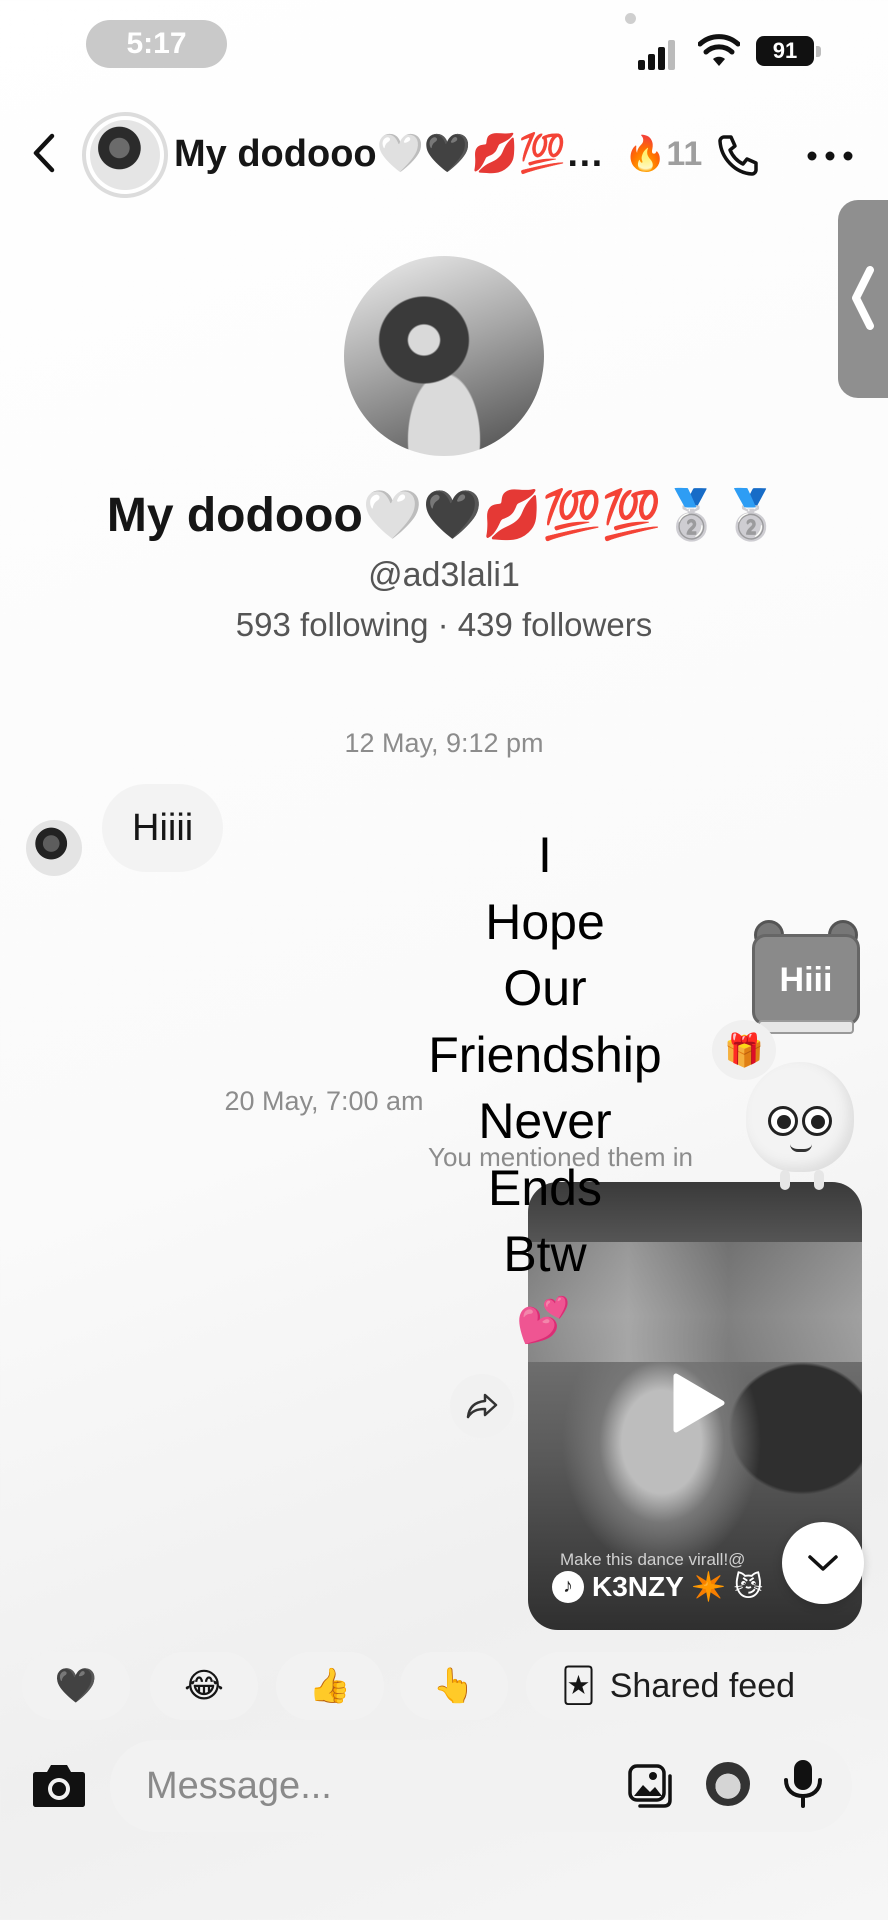 Image resolution: width=888 pixels, height=1920 pixels. I want to click on quick-reply-heart: 🖤, so click(76, 1686).